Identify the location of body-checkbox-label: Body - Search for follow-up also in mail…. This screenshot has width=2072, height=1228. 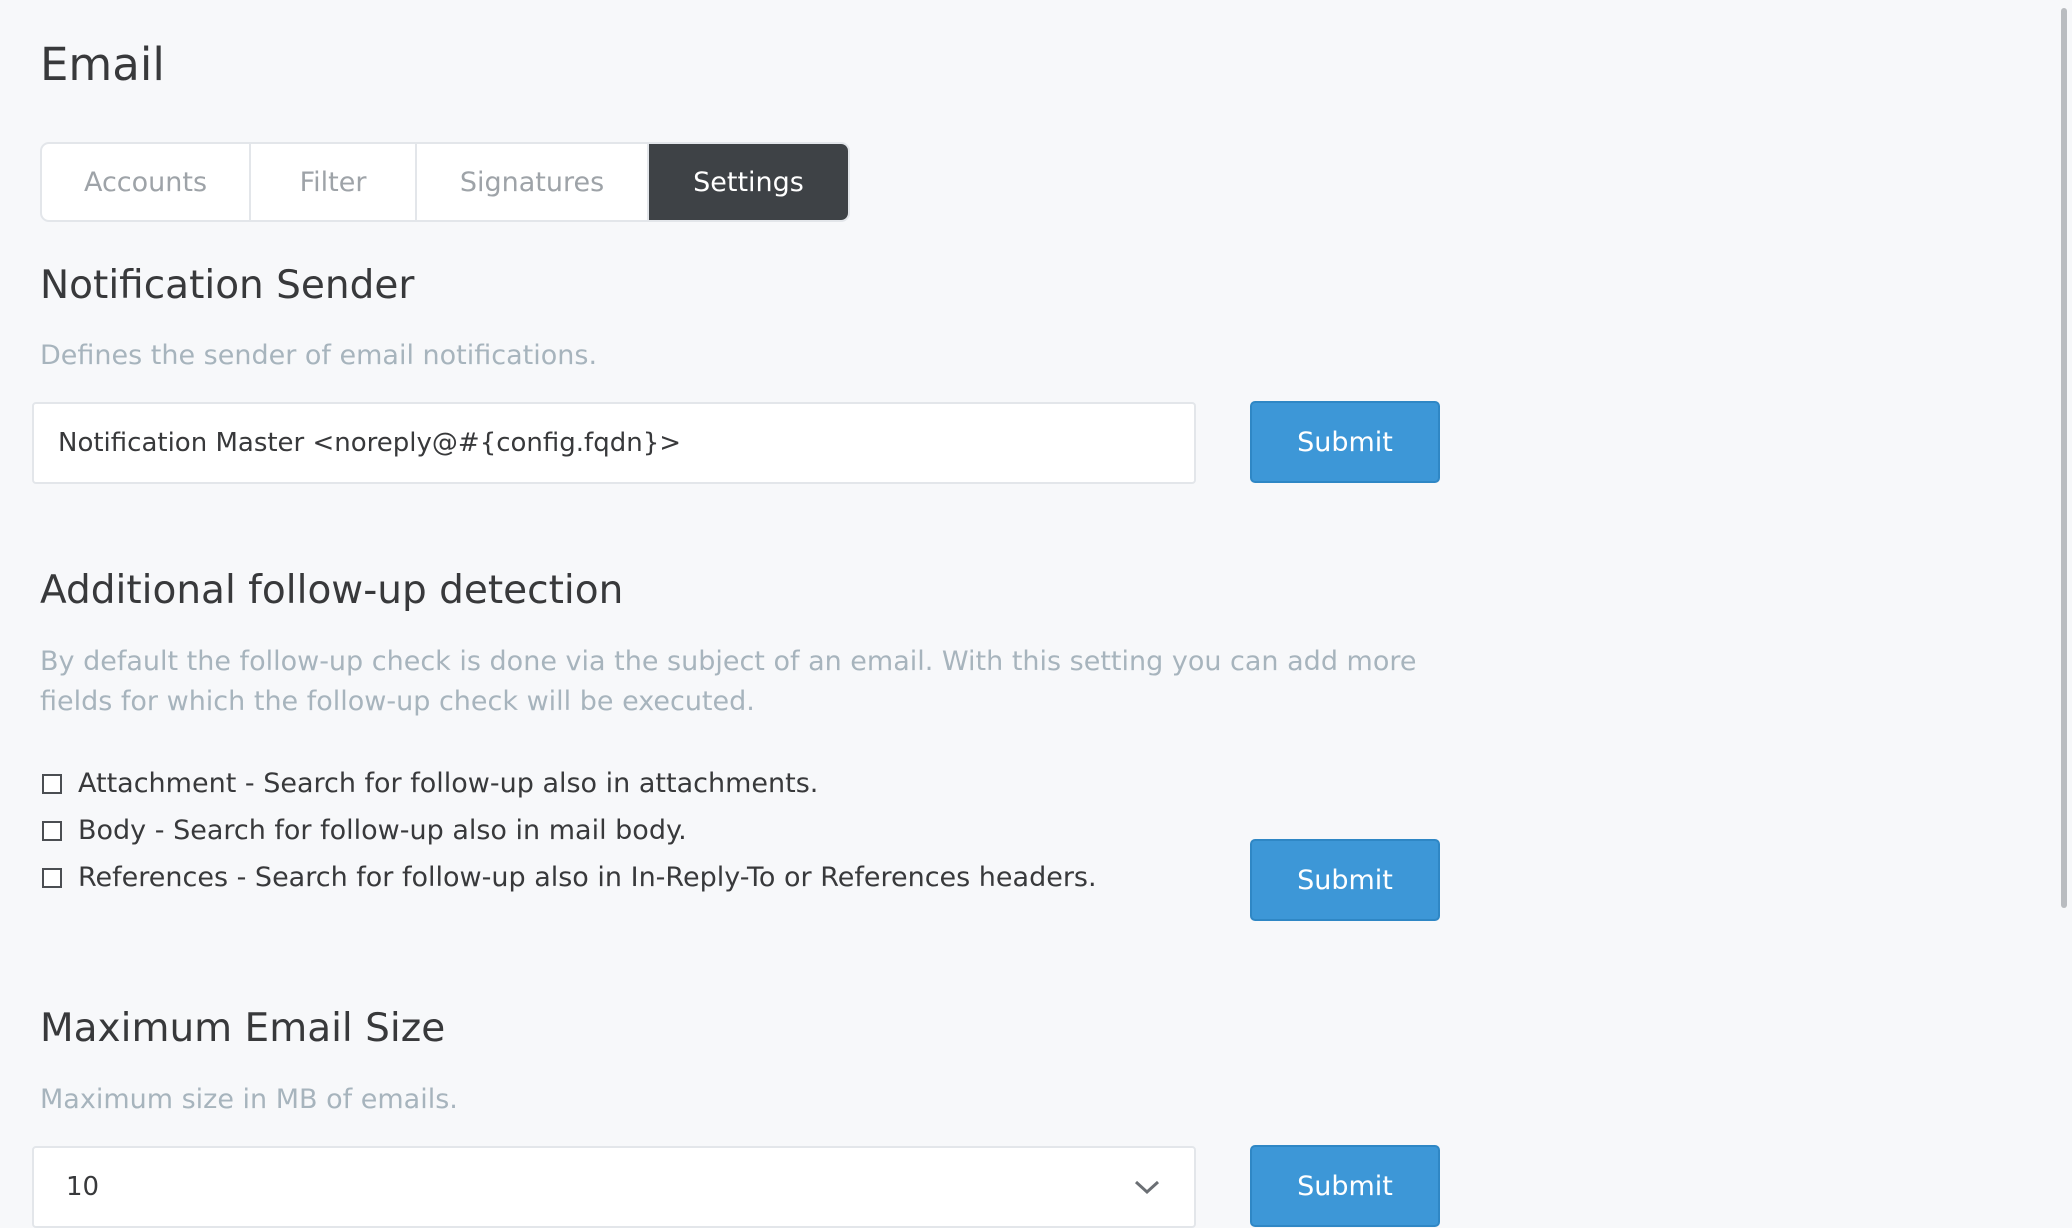
(382, 830).